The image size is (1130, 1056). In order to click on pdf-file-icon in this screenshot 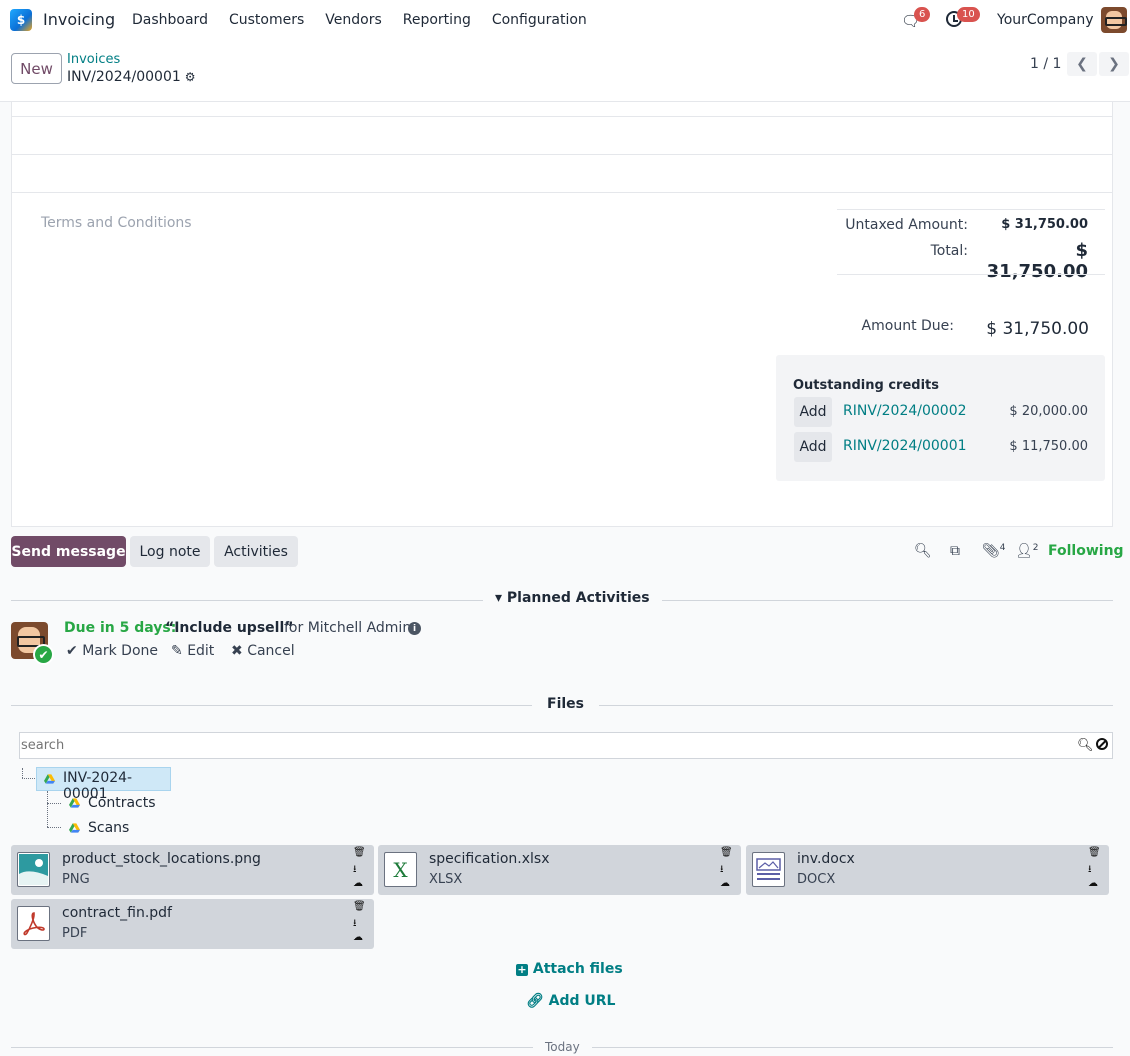, I will do `click(33, 923)`.